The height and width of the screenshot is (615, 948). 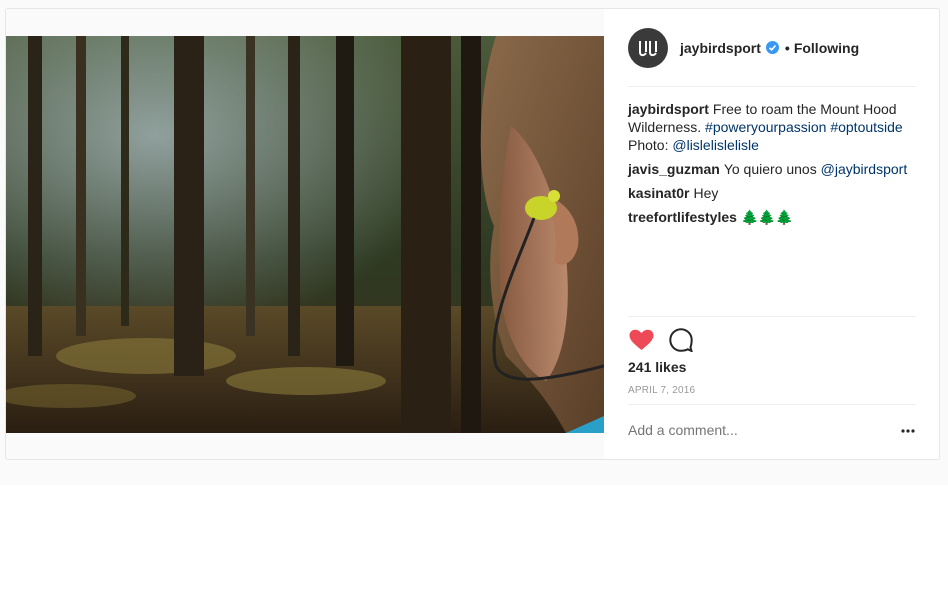 What do you see at coordinates (641, 340) in the screenshot?
I see `heart-icon` at bounding box center [641, 340].